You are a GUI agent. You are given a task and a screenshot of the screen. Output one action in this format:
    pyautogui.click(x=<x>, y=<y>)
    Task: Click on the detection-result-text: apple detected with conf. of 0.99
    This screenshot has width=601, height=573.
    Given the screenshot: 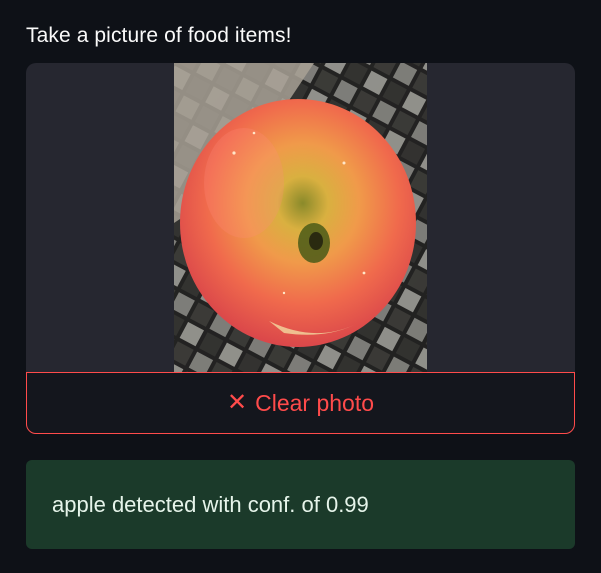 What is the action you would take?
    pyautogui.click(x=210, y=504)
    